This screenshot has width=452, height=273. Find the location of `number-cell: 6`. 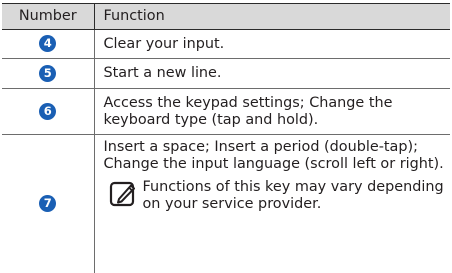

number-cell: 6 is located at coordinates (48, 111).